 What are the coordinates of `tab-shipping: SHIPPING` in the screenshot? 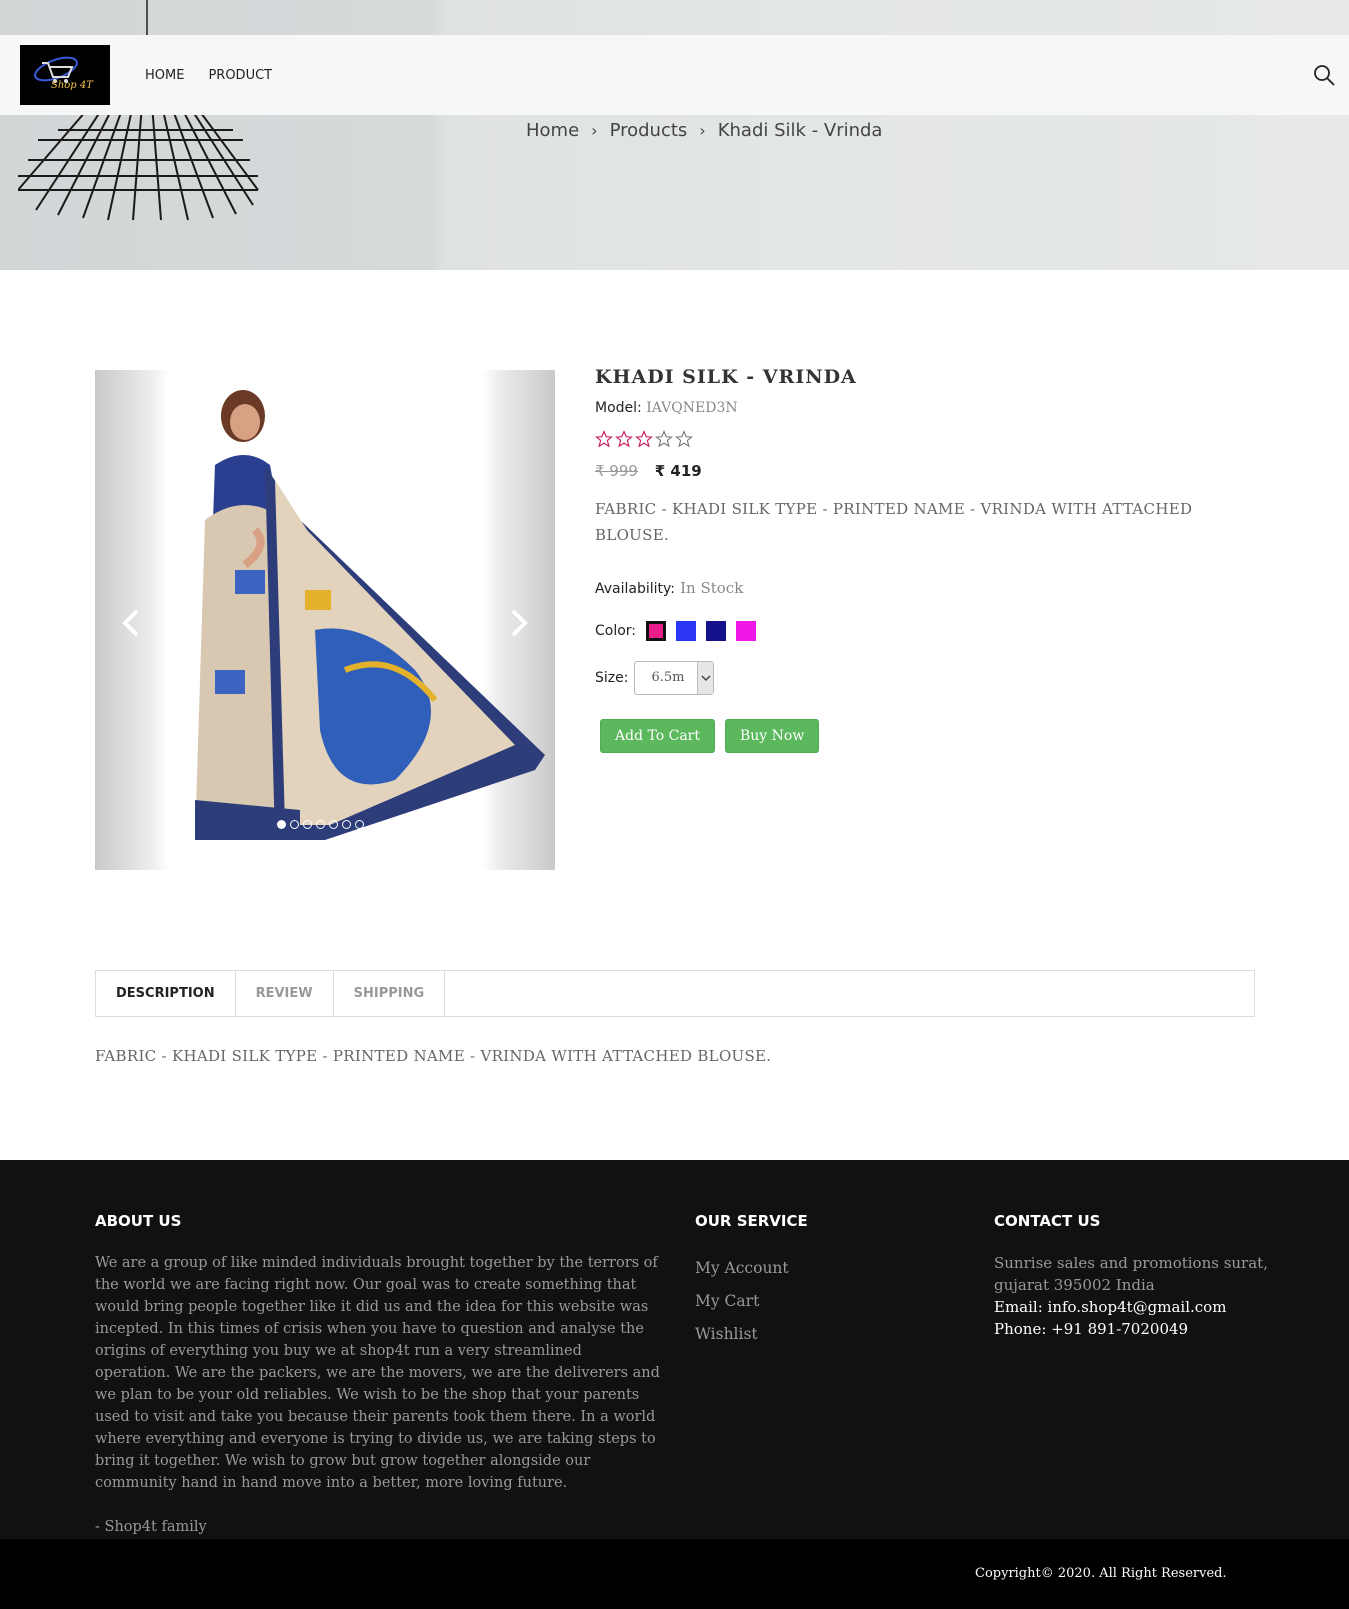 It's located at (390, 993).